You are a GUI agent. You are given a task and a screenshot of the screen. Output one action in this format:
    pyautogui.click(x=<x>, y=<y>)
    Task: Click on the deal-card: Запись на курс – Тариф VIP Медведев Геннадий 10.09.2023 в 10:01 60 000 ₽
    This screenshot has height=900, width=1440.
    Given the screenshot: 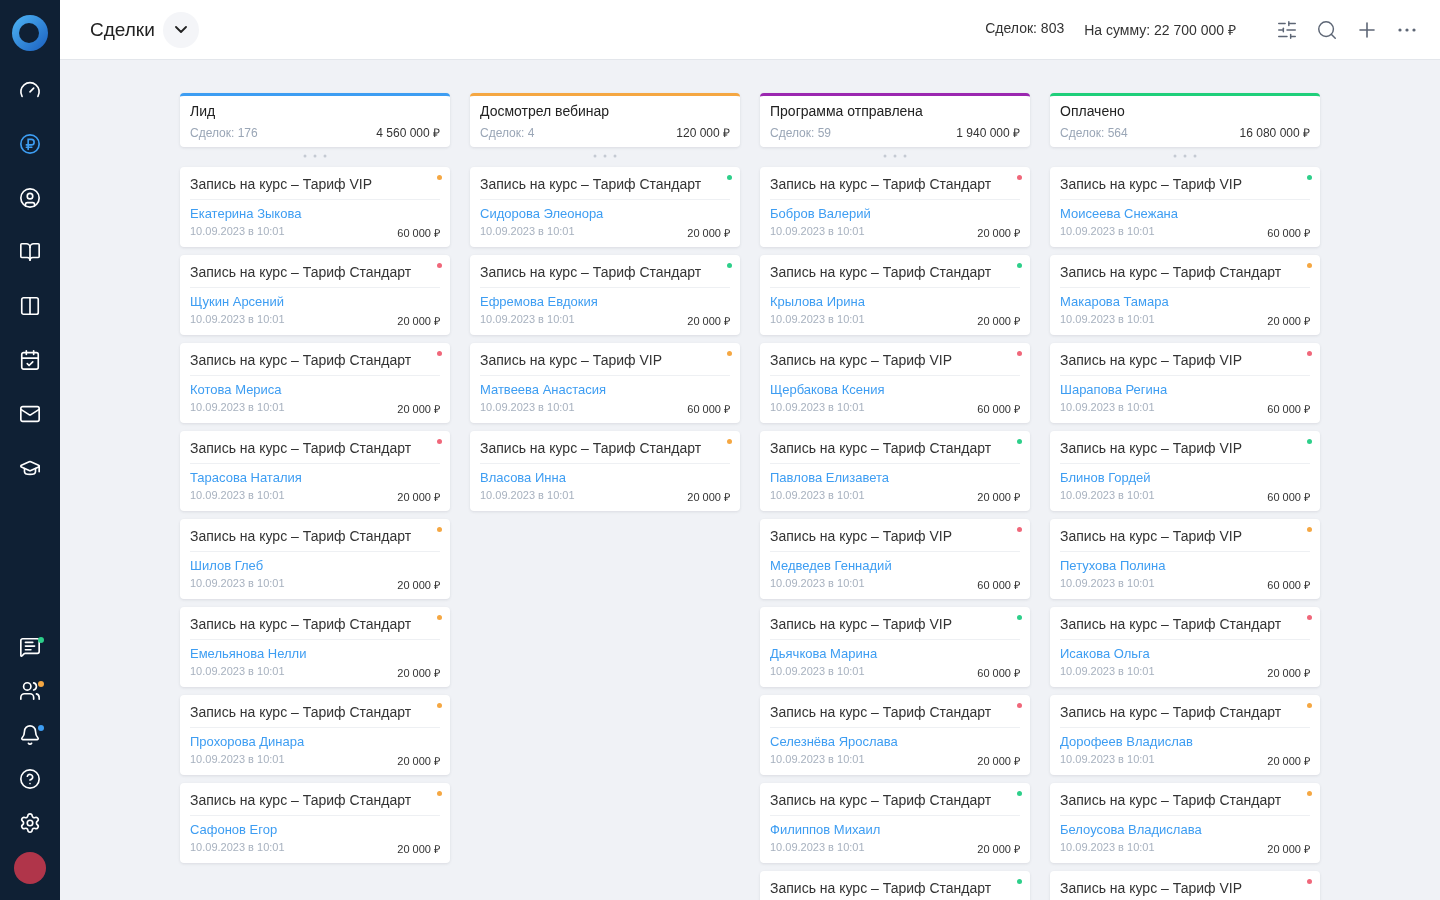 What is the action you would take?
    pyautogui.click(x=895, y=559)
    